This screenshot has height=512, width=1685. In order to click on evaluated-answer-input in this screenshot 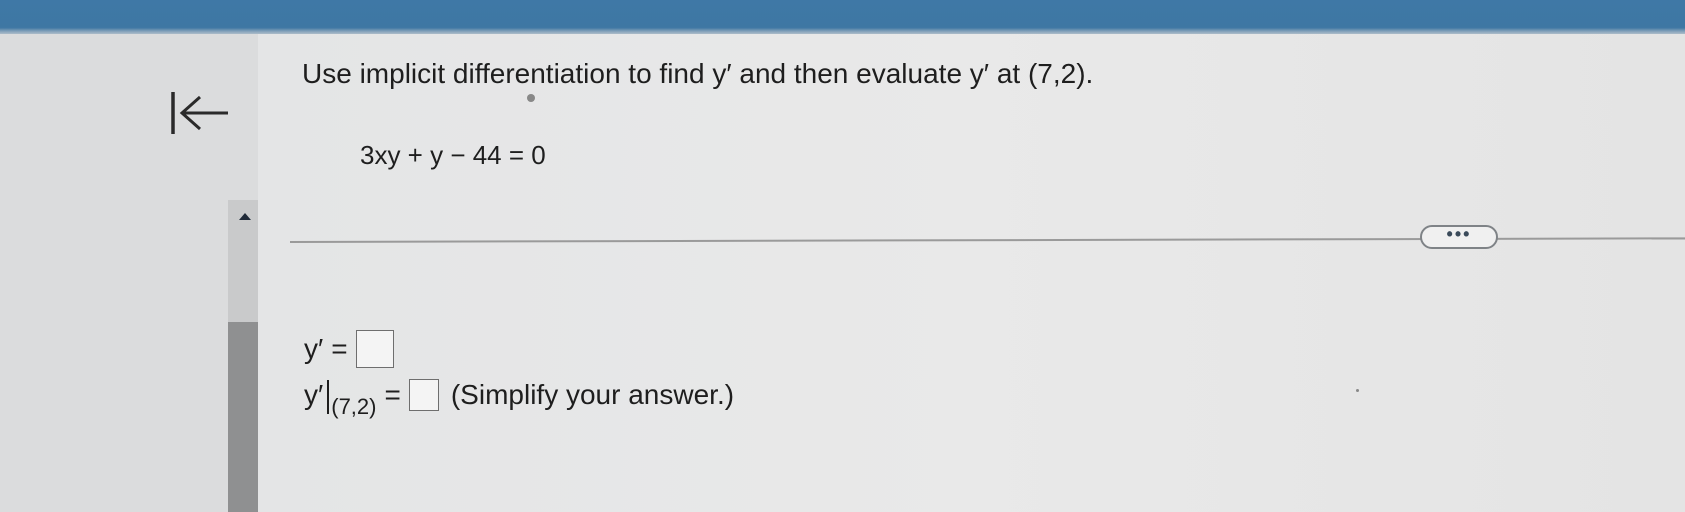, I will do `click(423, 395)`.